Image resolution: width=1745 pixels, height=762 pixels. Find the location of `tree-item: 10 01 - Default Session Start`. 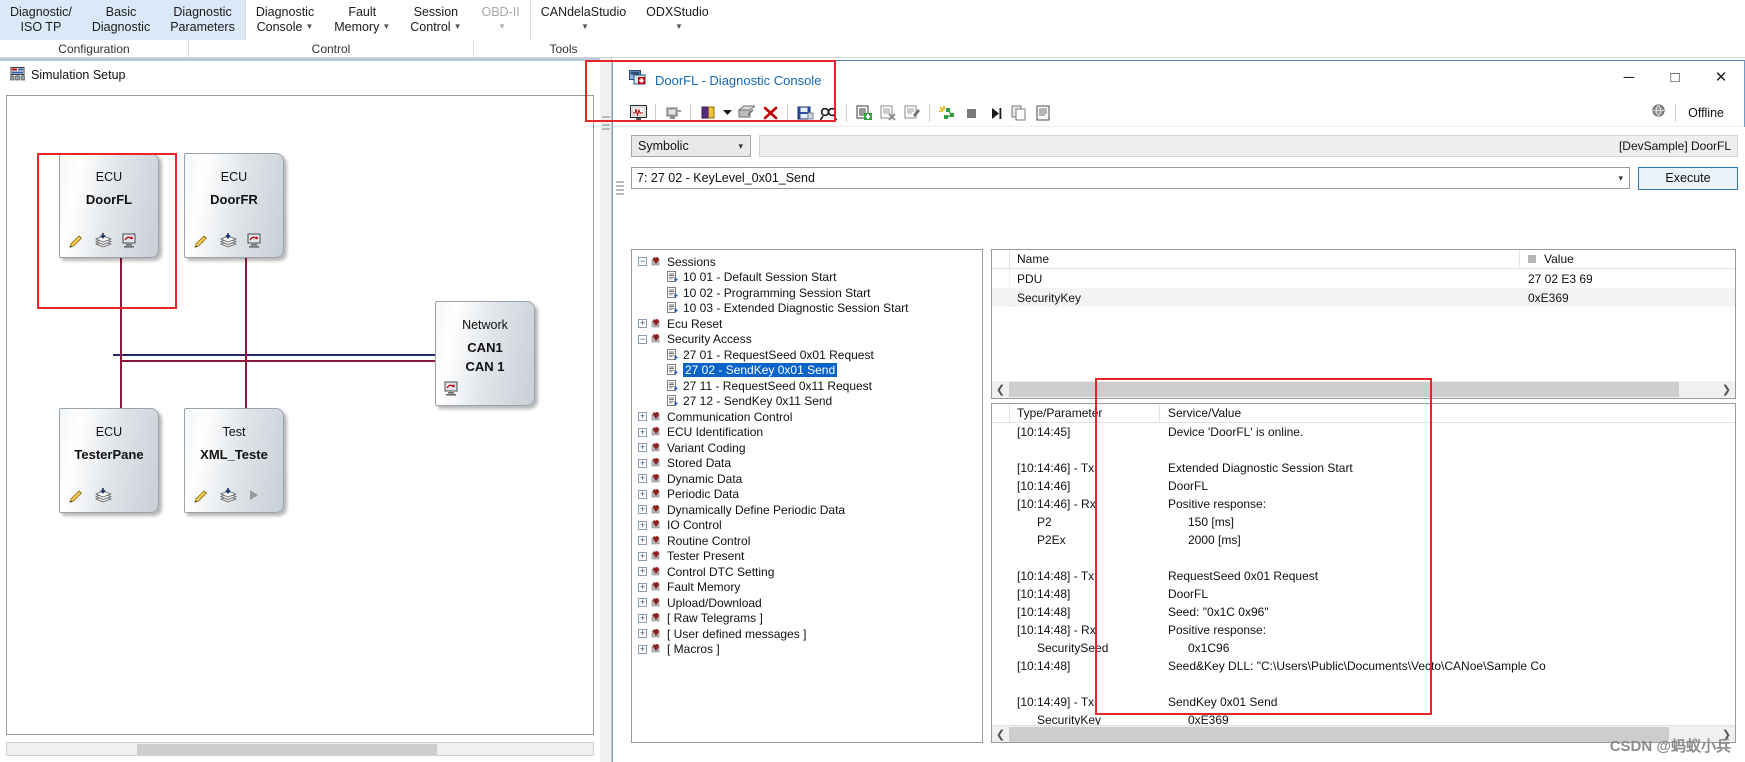

tree-item: 10 01 - Default Session Start is located at coordinates (807, 278).